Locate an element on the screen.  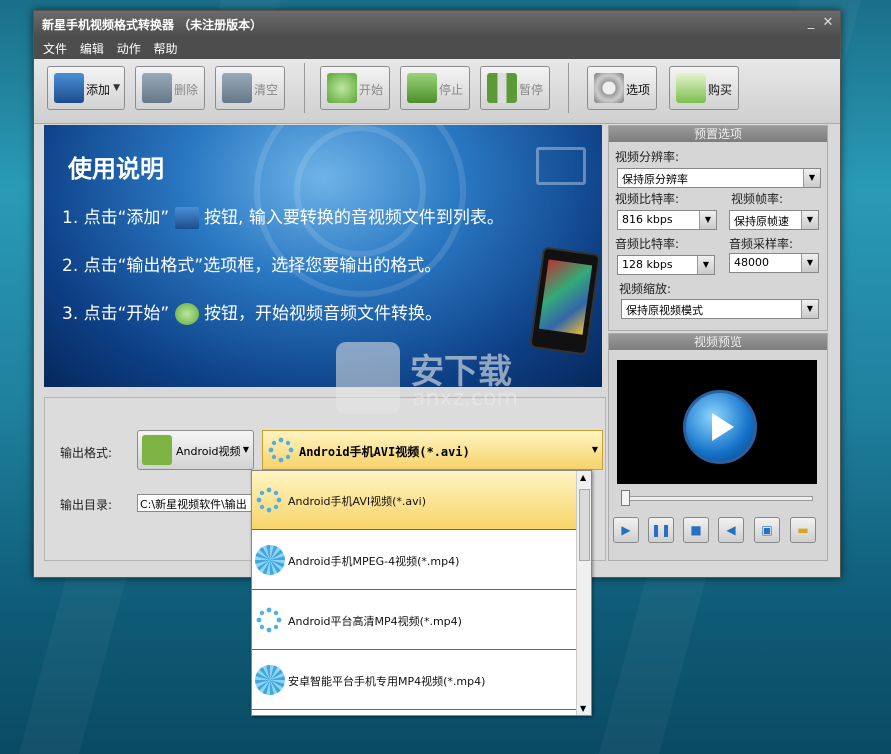
volume-icon: ◀ is located at coordinates (731, 530).